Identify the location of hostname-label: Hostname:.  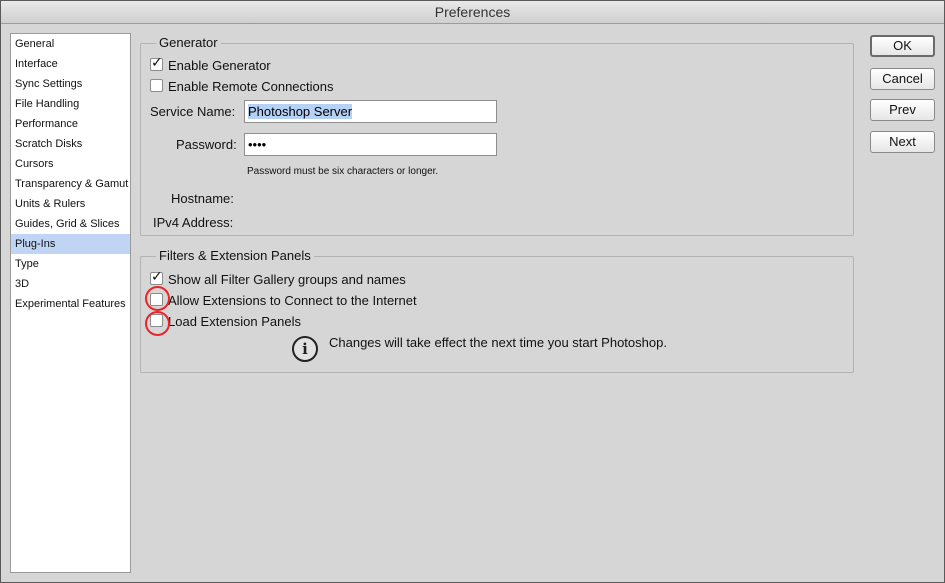
(202, 198).